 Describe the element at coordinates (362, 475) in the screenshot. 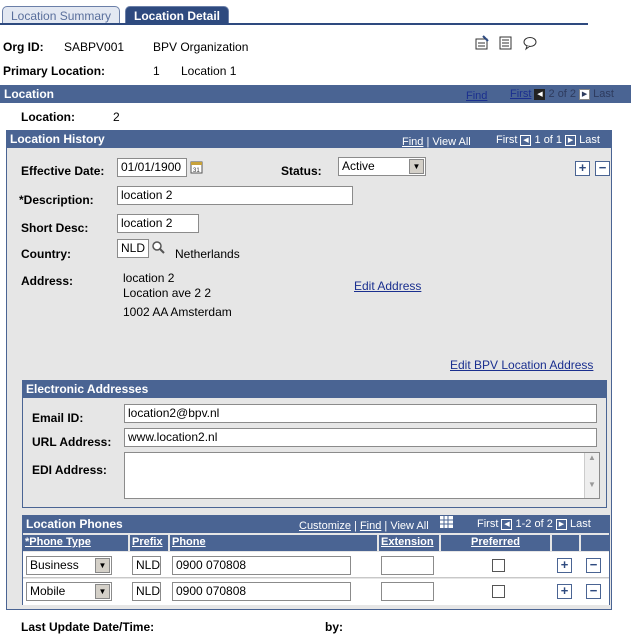

I see `edi-textarea` at that location.